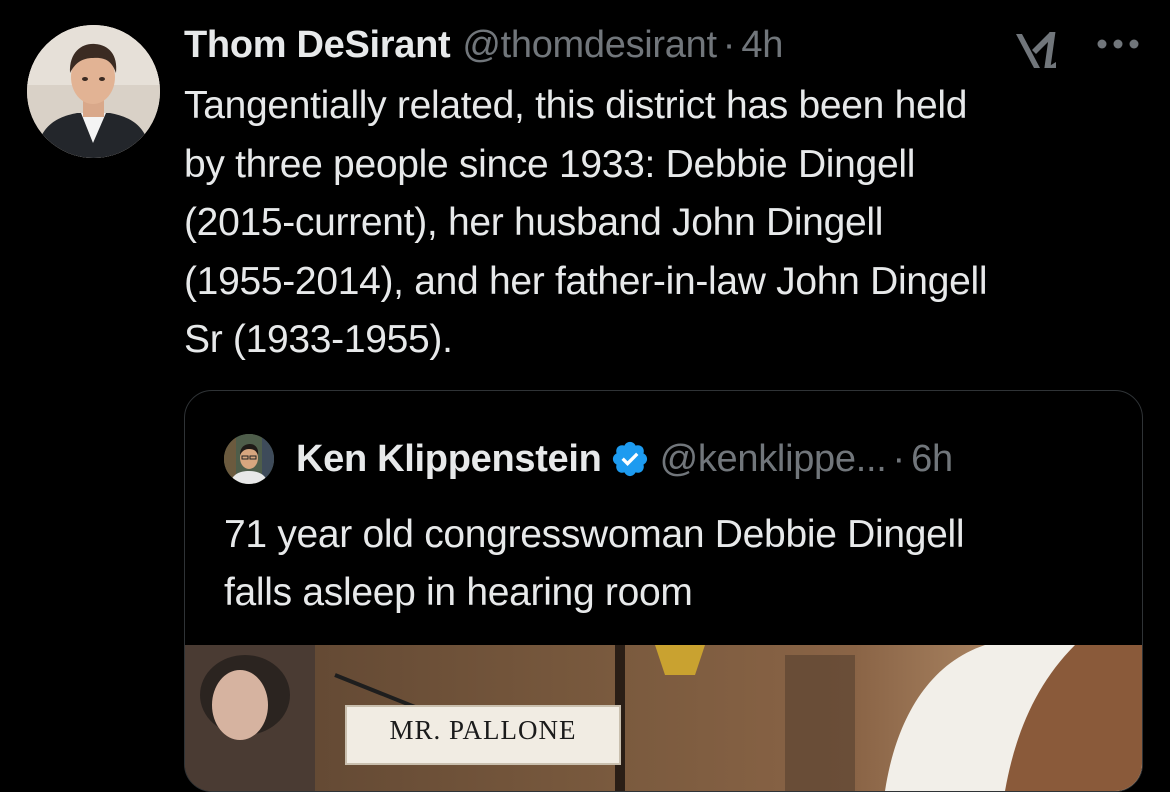 The height and width of the screenshot is (792, 1170). What do you see at coordinates (534, 222) in the screenshot?
I see `tweet-text-line: (2015-current), her husband John Dingell` at bounding box center [534, 222].